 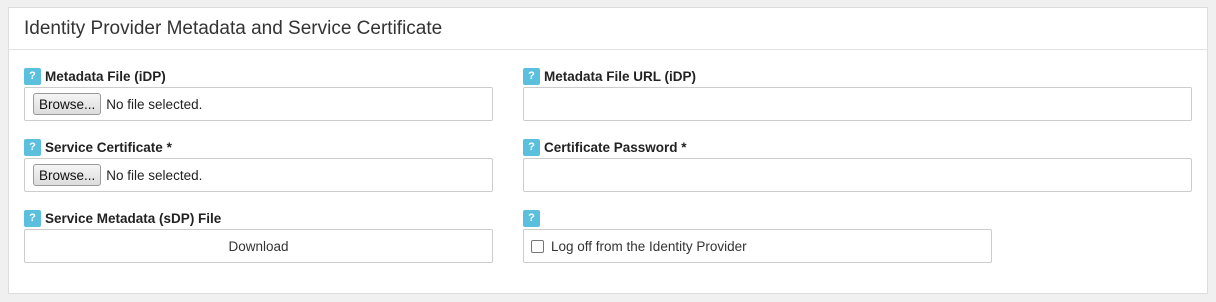 I want to click on service-certificate-status: No file selected., so click(x=154, y=175).